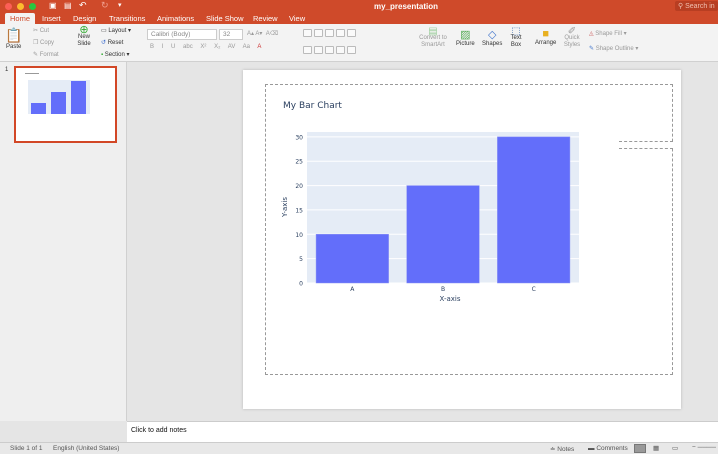 This screenshot has width=718, height=454. I want to click on font-size-select: 32, so click(231, 34).